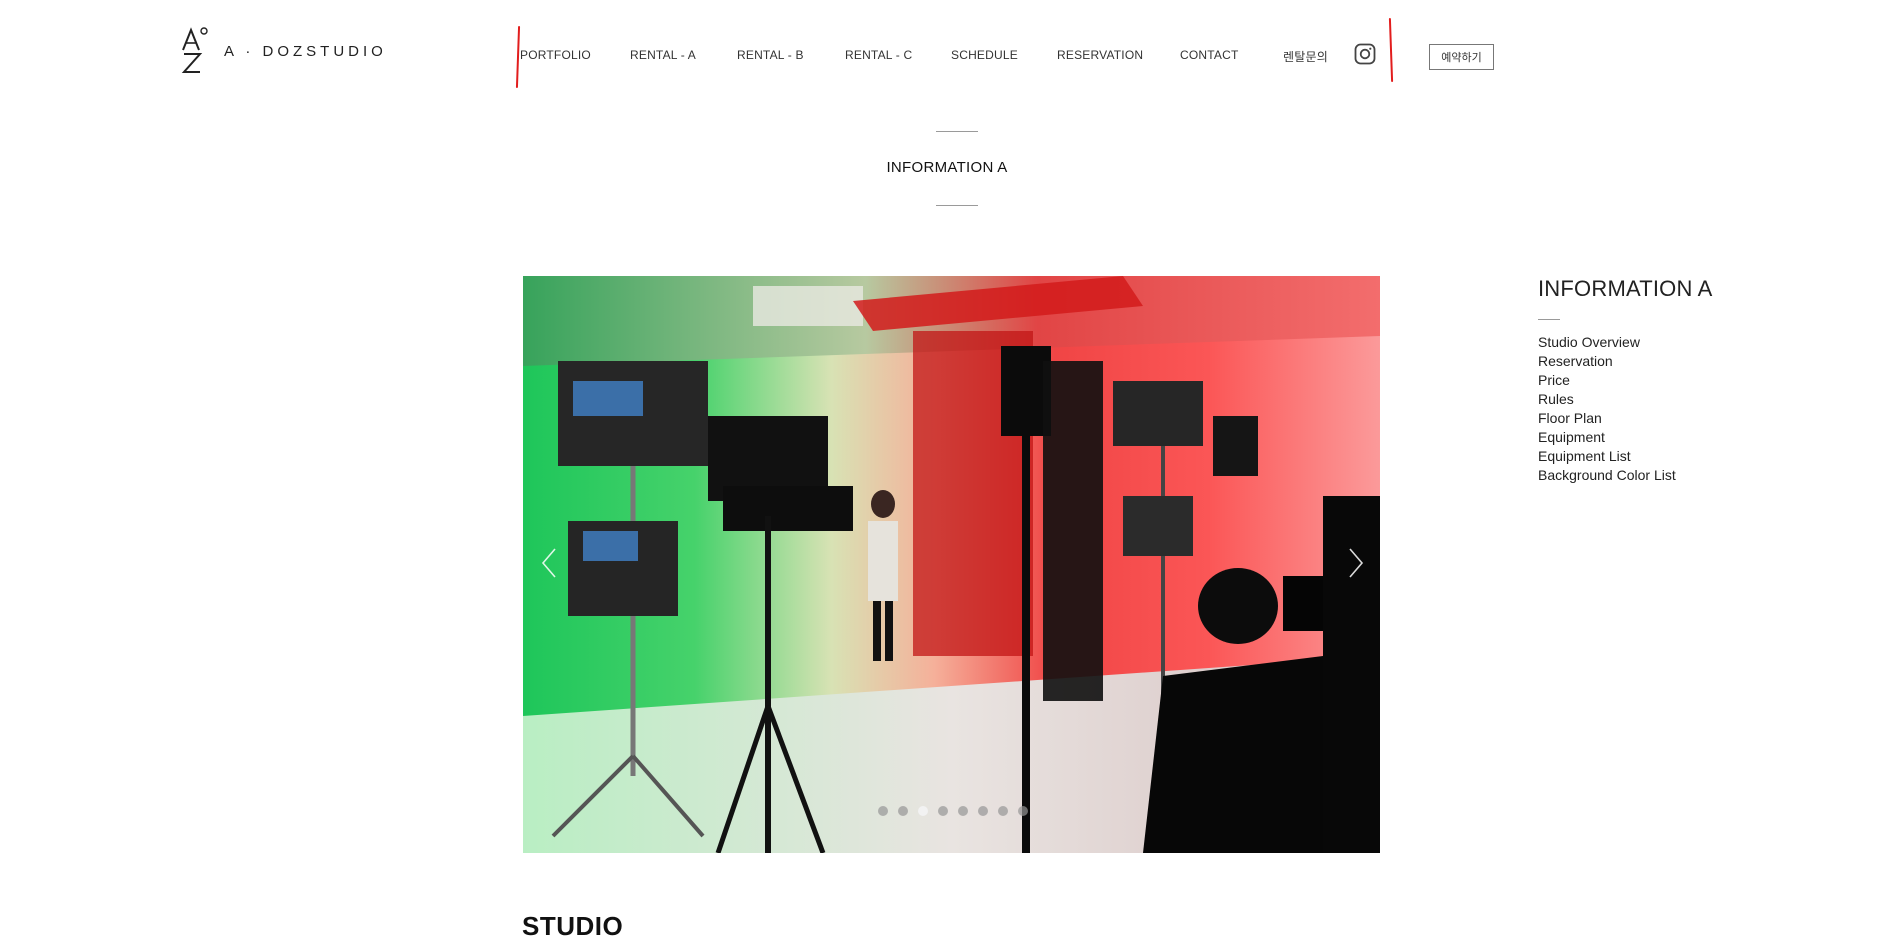  What do you see at coordinates (663, 55) in the screenshot?
I see `nav-item-rental-a: RENTAL - A` at bounding box center [663, 55].